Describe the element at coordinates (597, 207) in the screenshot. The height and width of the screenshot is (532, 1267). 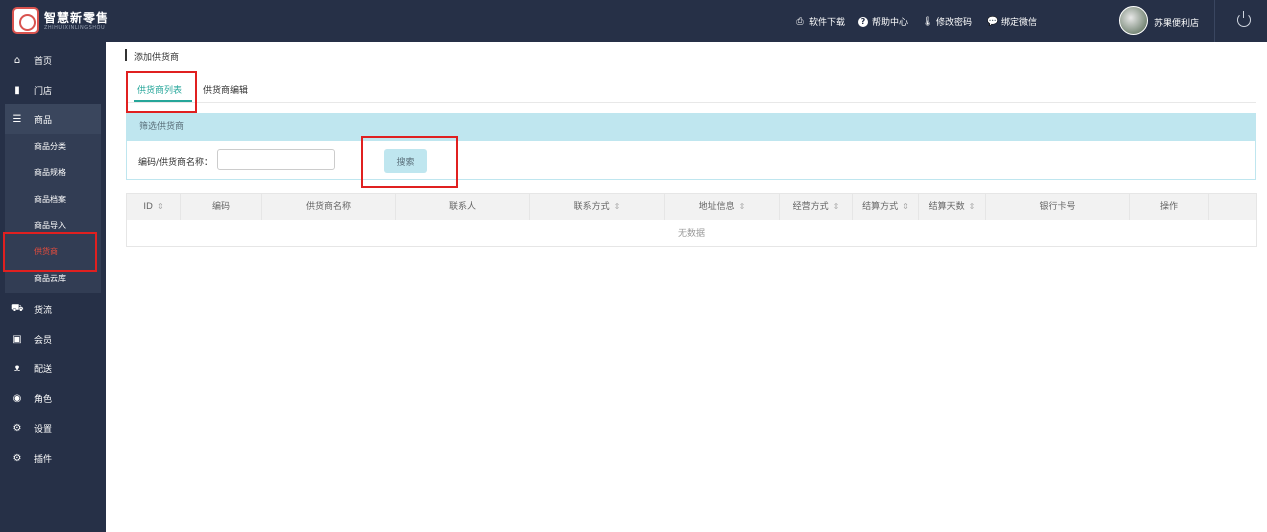
I see `column-header-phone: 联系方式 ⇕` at that location.